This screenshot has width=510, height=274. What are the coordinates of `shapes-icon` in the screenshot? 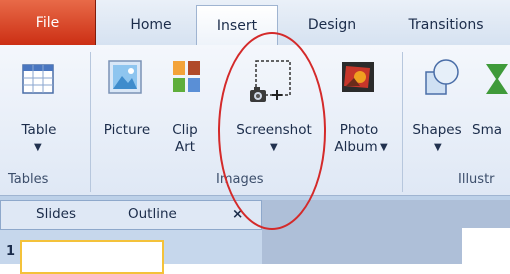 It's located at (442, 77).